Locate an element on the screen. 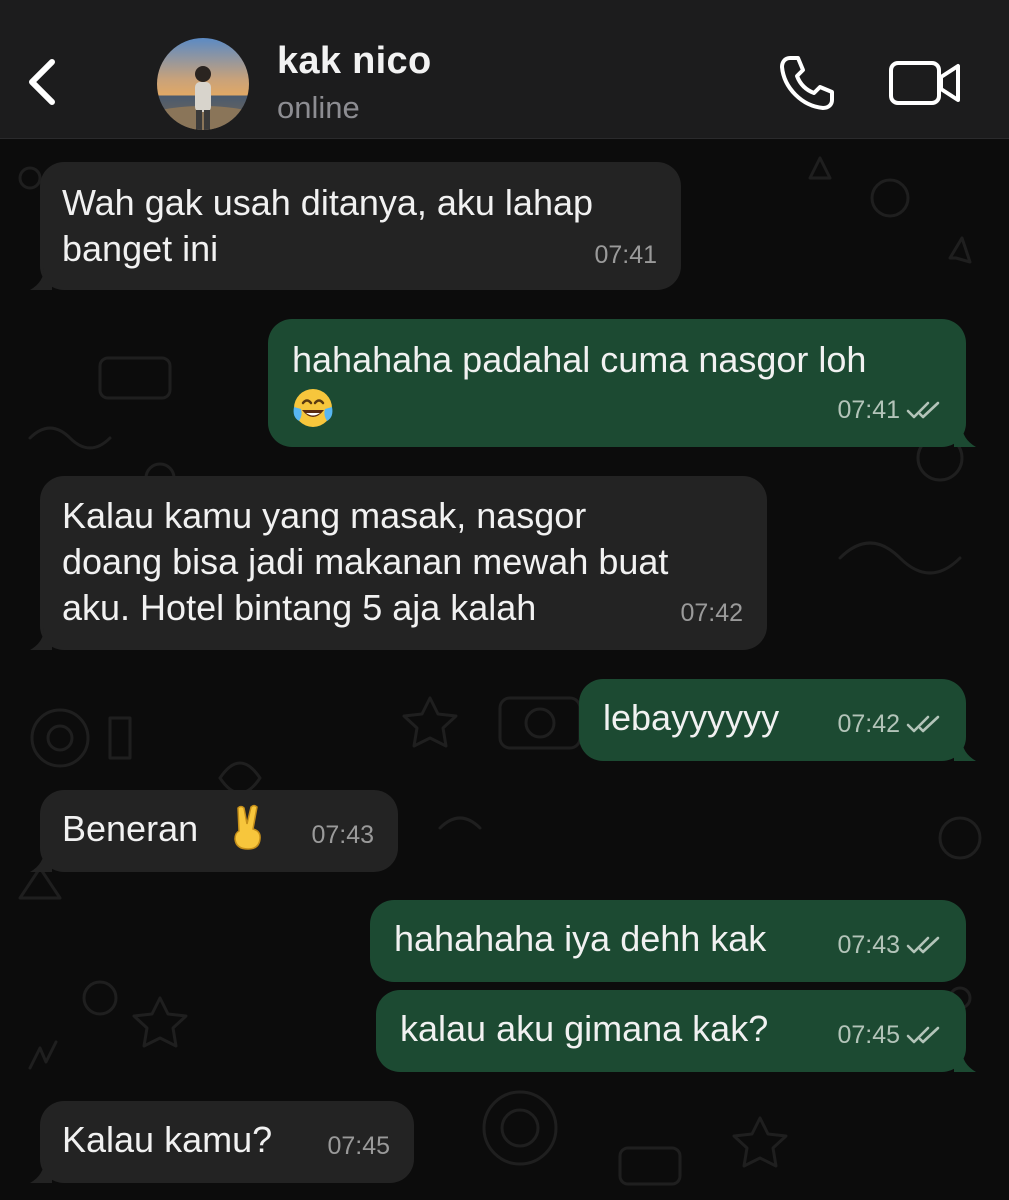 The image size is (1009, 1200). message-text: lebayyyyyy is located at coordinates (691, 717).